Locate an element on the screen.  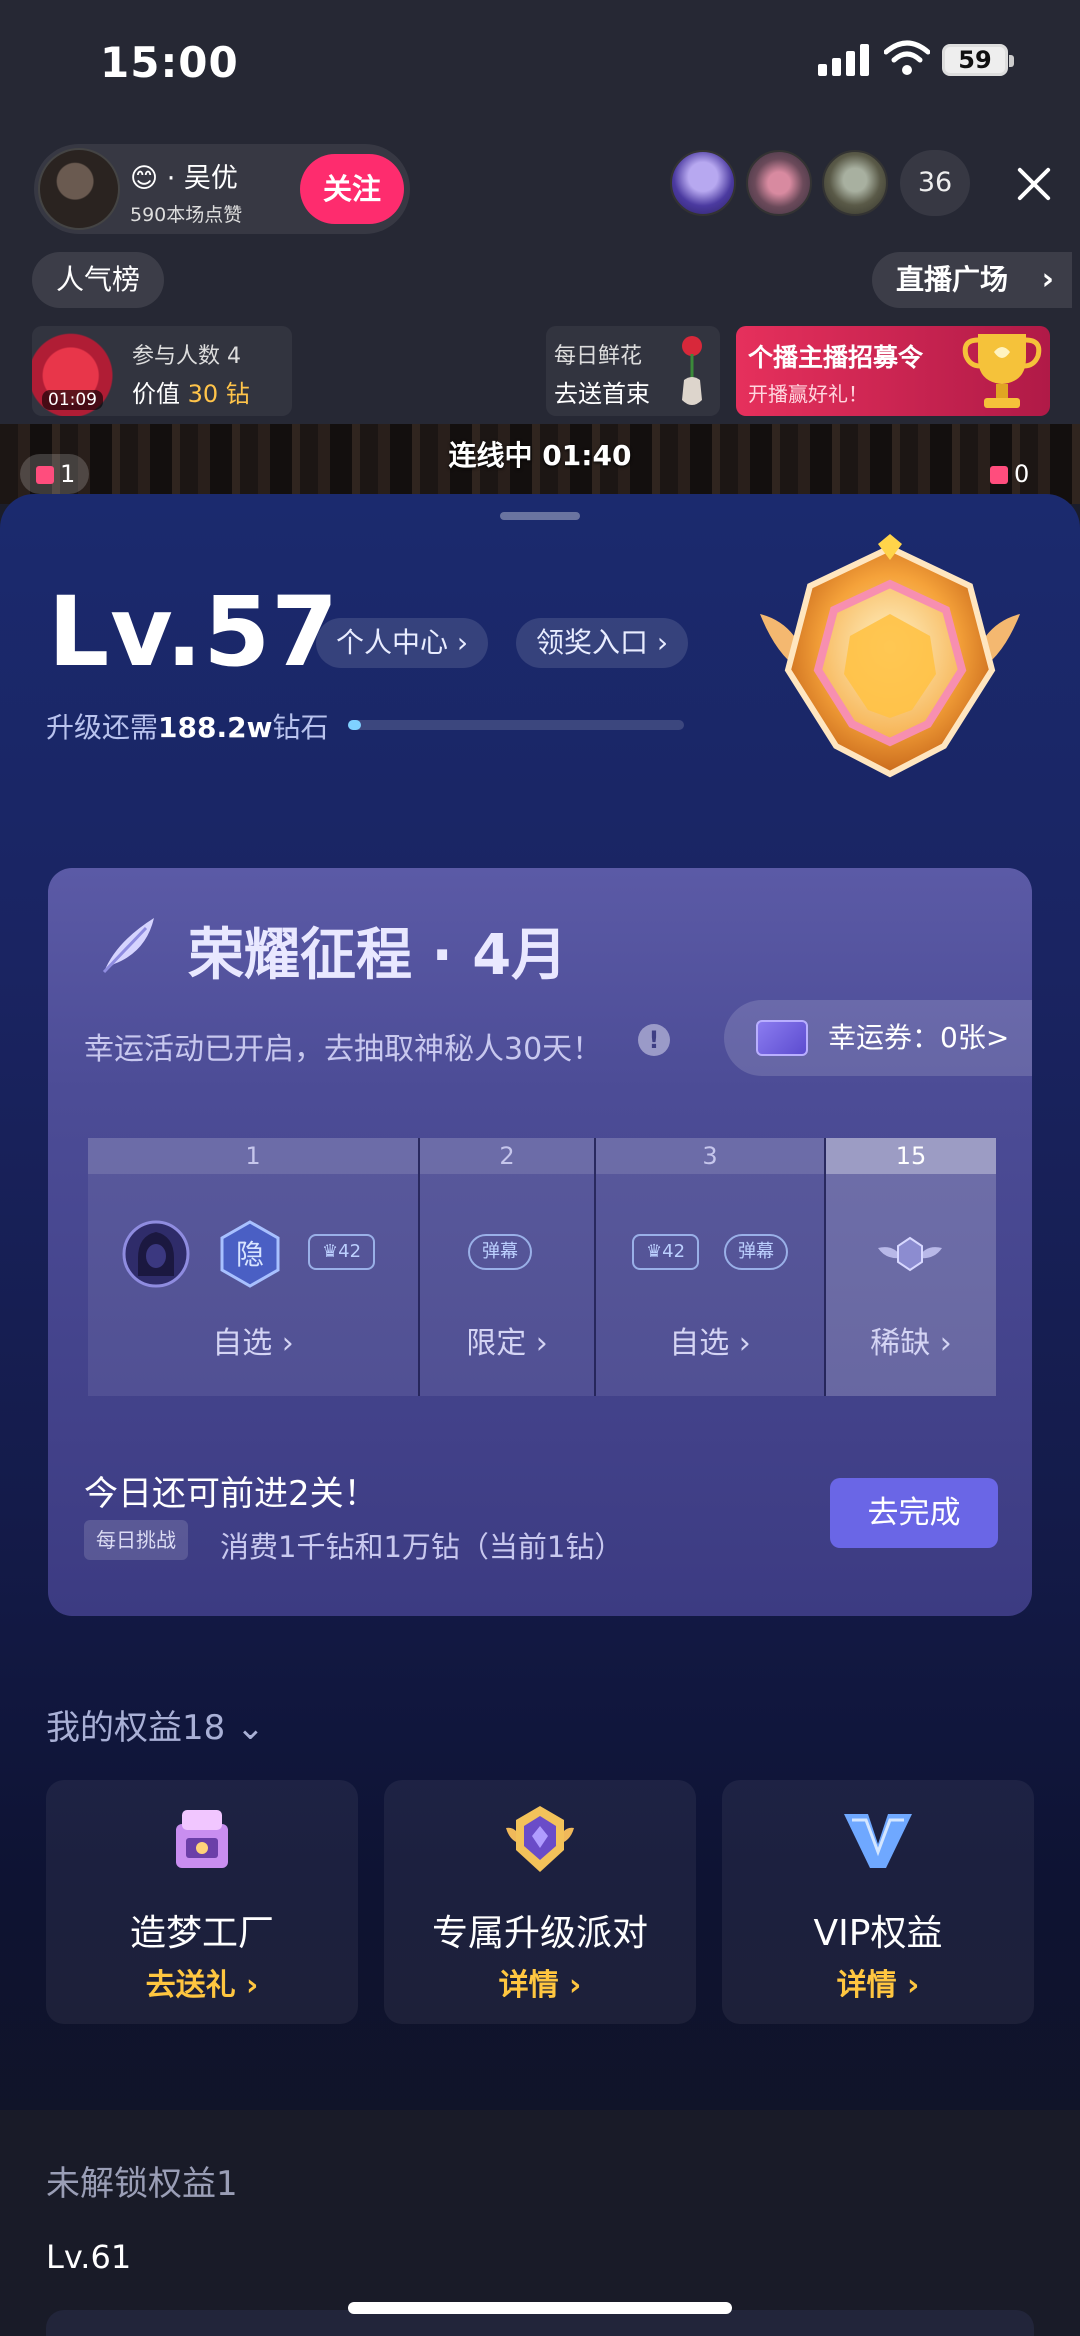
glory-subtitle: 幸运活动已开启，去抽取神秘人30天！ is located at coordinates (343, 1049).